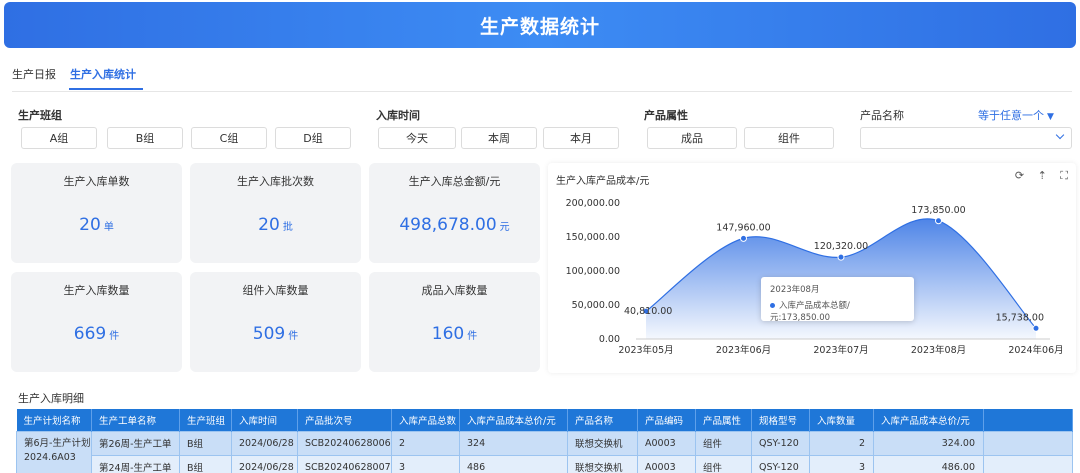 The image size is (1080, 473). What do you see at coordinates (34, 74) in the screenshot?
I see `tab-daily-report: 生产日报` at bounding box center [34, 74].